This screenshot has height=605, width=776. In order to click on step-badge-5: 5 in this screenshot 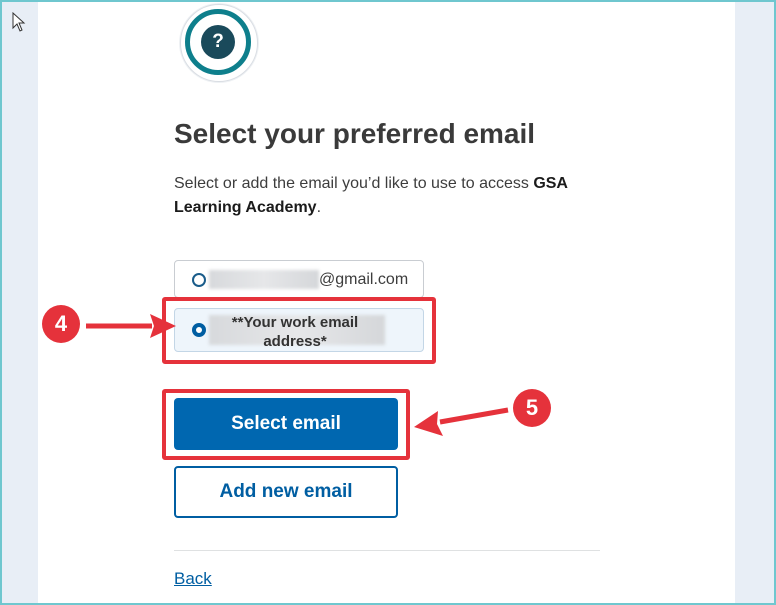, I will do `click(532, 408)`.